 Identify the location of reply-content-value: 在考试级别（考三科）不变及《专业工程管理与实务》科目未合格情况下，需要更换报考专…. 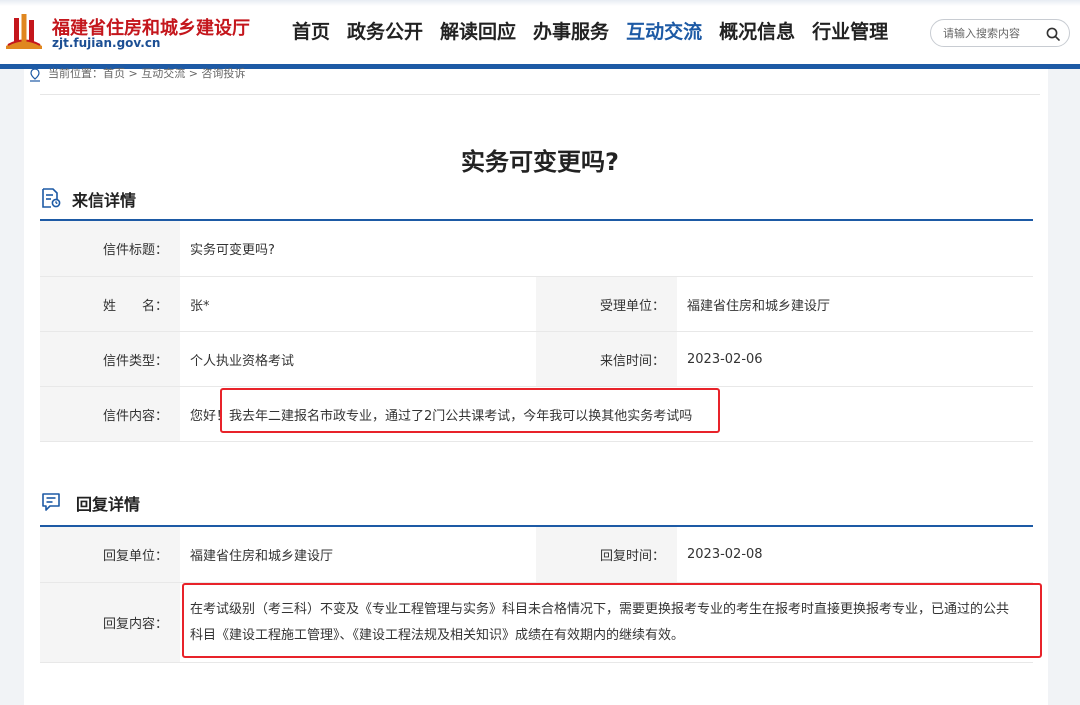
(606, 622).